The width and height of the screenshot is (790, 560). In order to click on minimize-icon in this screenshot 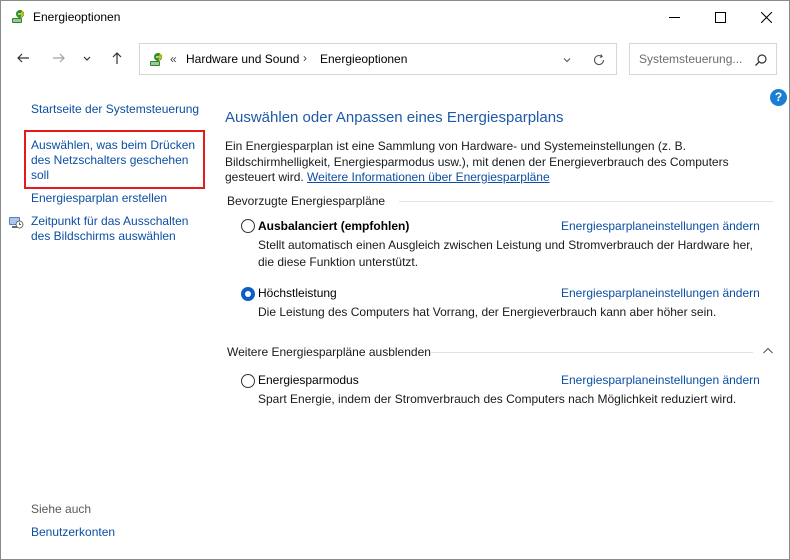, I will do `click(674, 17)`.